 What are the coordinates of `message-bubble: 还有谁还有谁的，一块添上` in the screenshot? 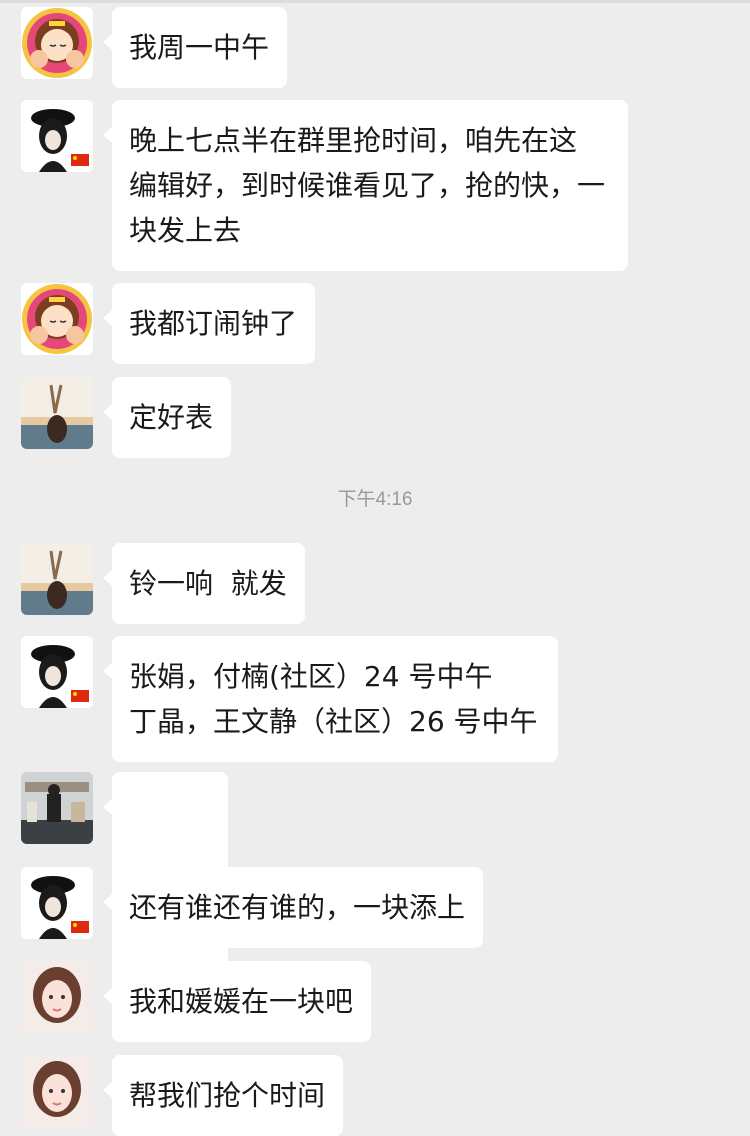 It's located at (293, 907).